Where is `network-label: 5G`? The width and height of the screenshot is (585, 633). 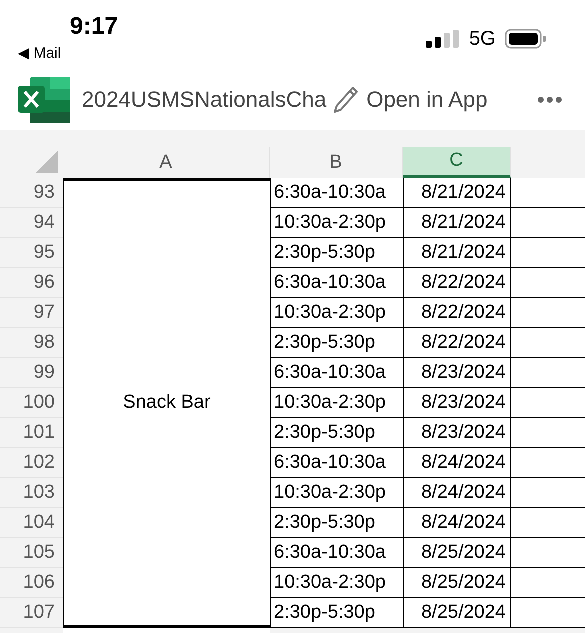
network-label: 5G is located at coordinates (482, 39).